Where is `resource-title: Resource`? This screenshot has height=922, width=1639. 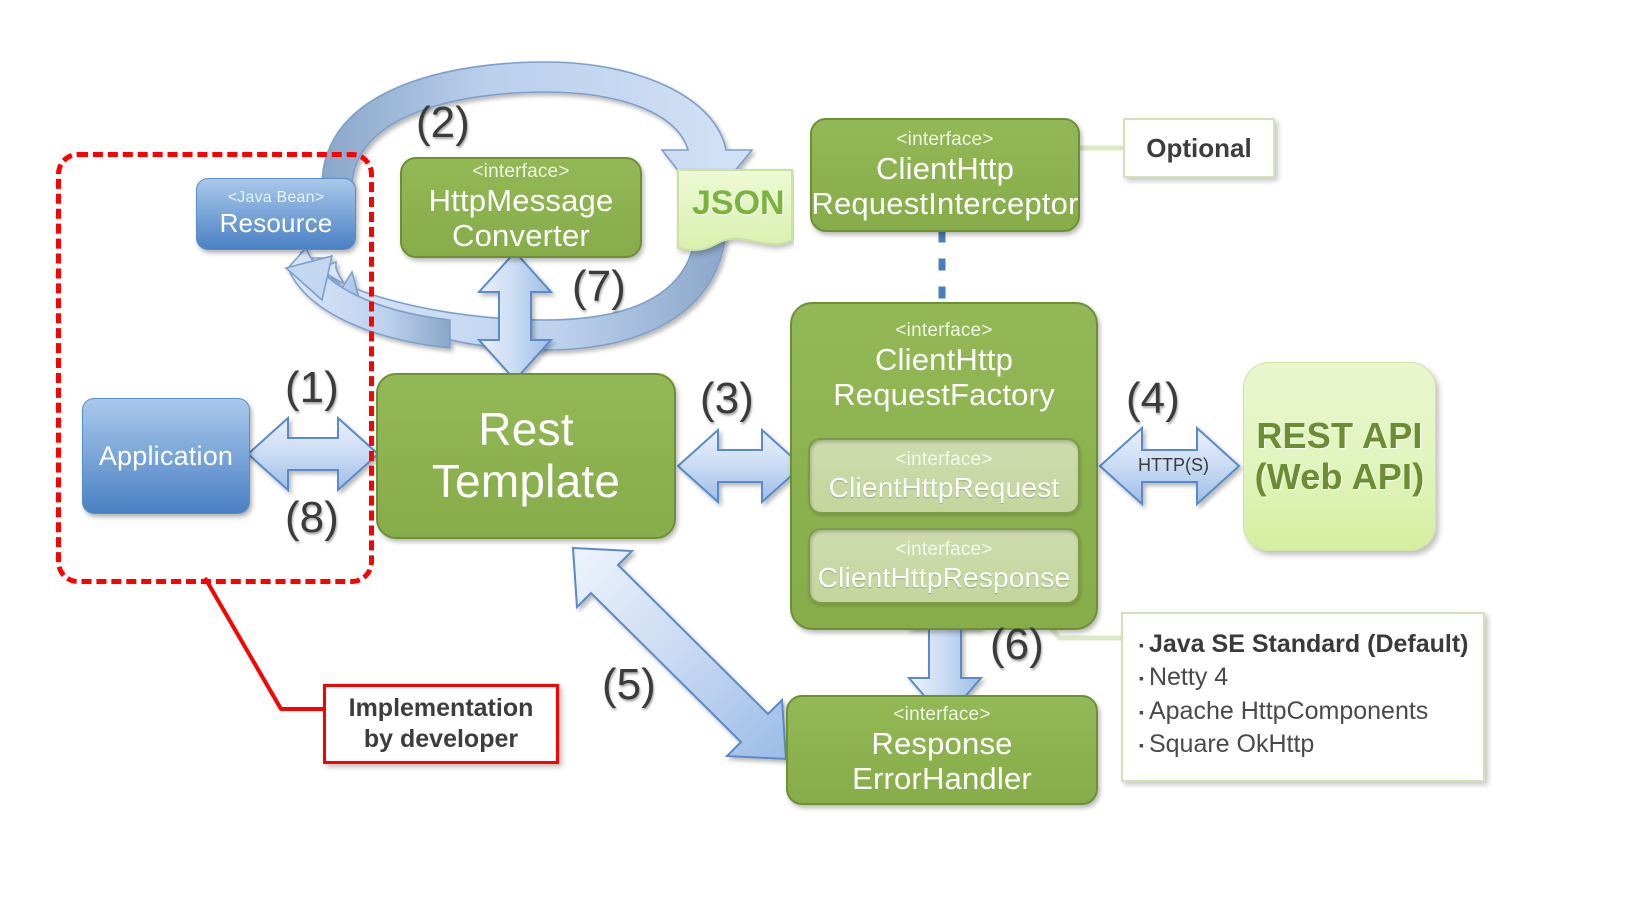 resource-title: Resource is located at coordinates (276, 223).